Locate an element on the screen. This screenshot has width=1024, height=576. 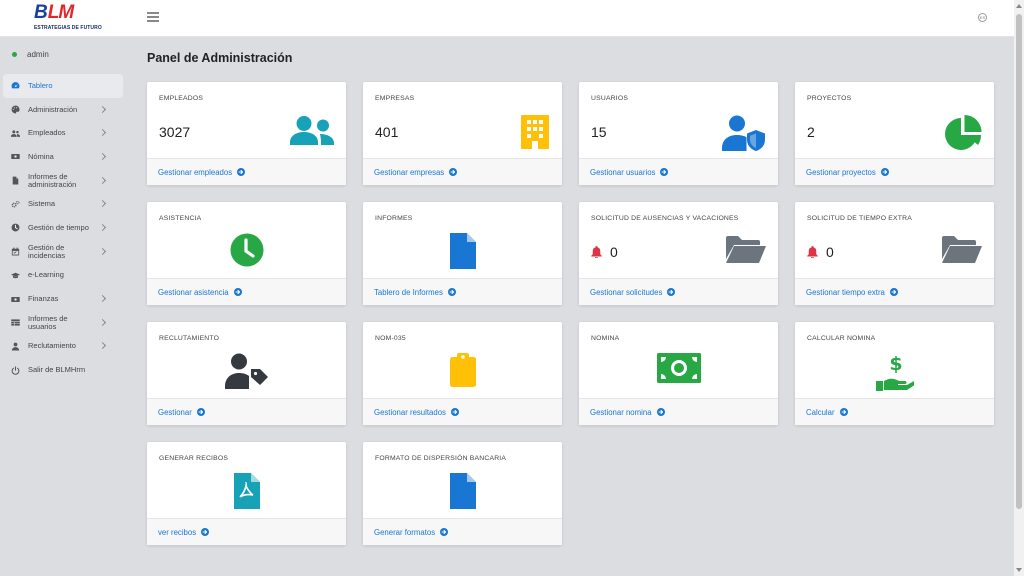
card-link-label: Tablero de Informes is located at coordinates (408, 292).